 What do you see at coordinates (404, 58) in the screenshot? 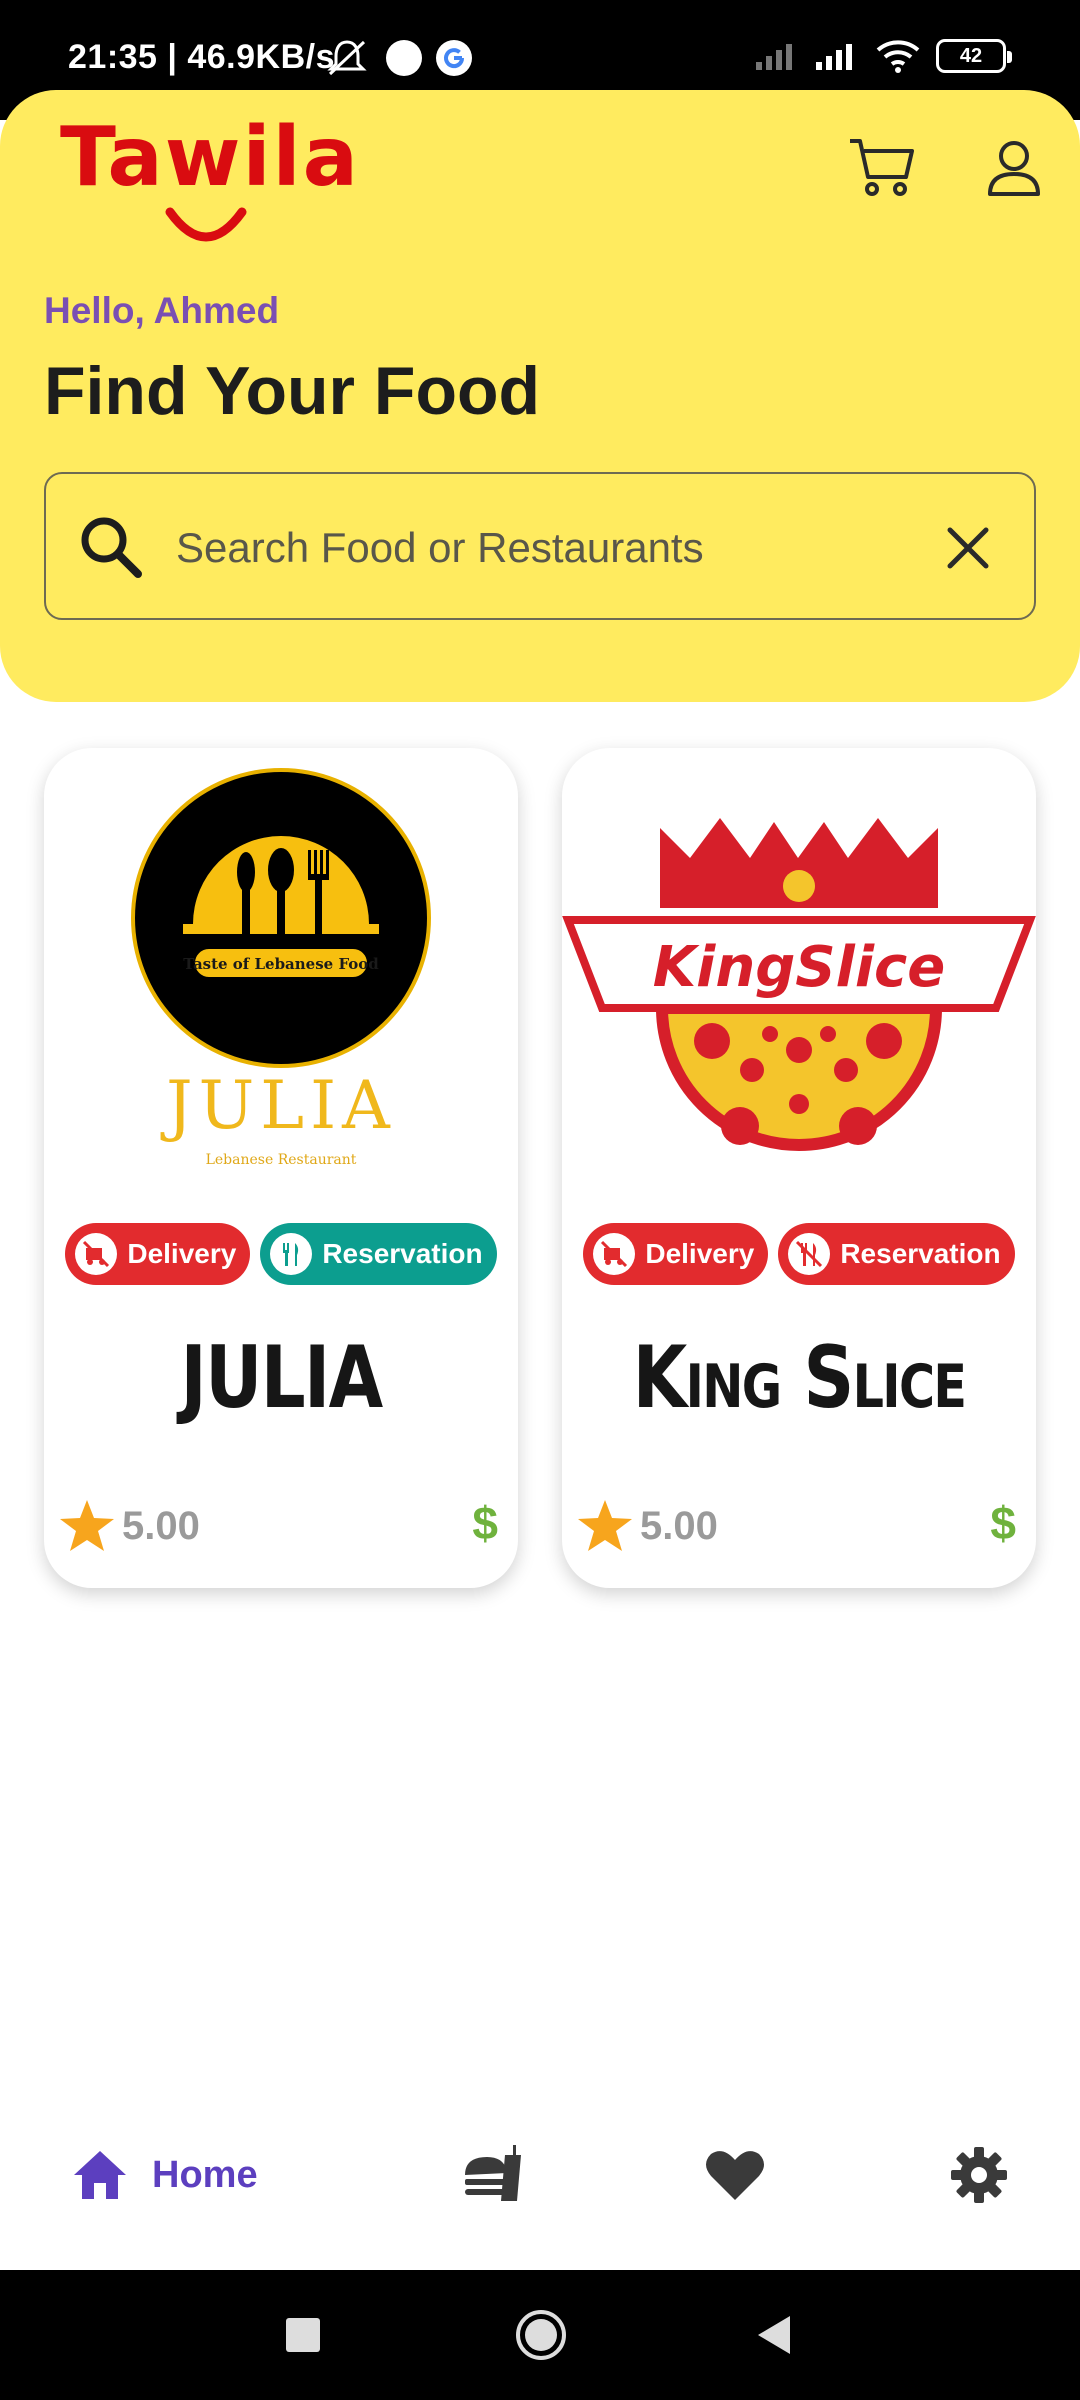
I see `notification-app-icon` at bounding box center [404, 58].